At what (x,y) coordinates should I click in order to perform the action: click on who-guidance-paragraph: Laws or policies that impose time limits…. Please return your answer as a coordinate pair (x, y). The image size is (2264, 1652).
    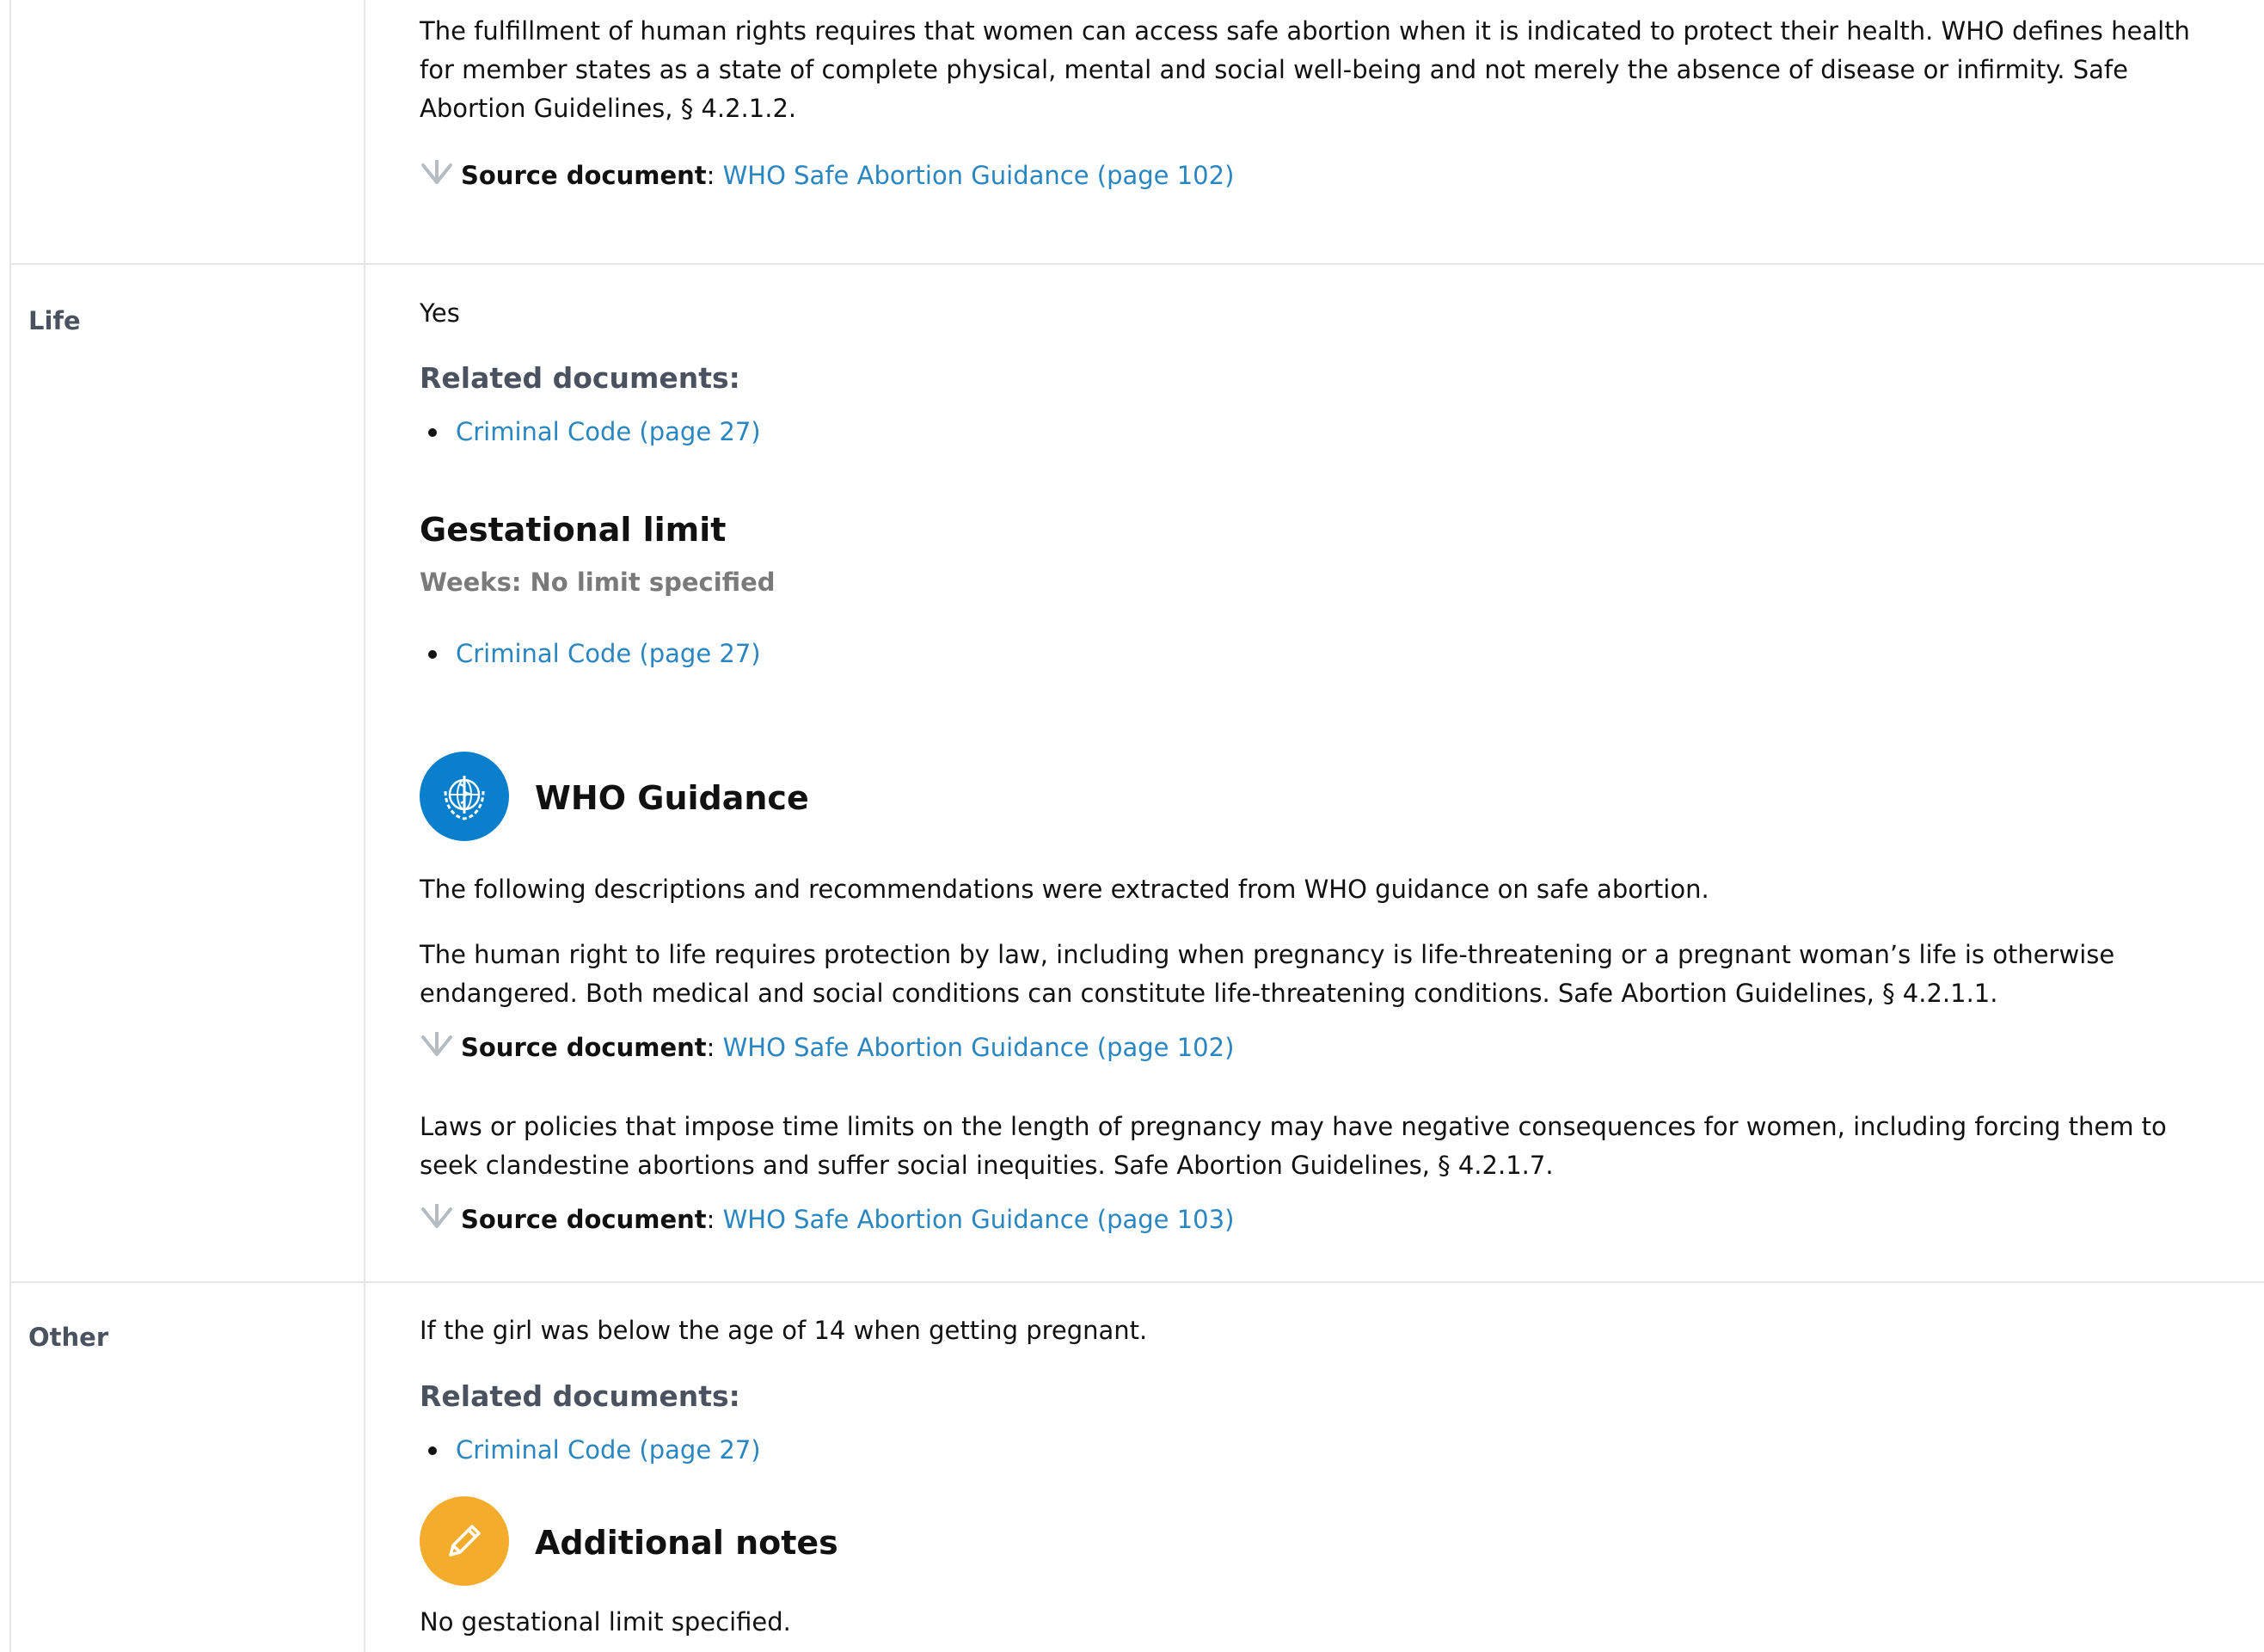
    Looking at the image, I should click on (1293, 1146).